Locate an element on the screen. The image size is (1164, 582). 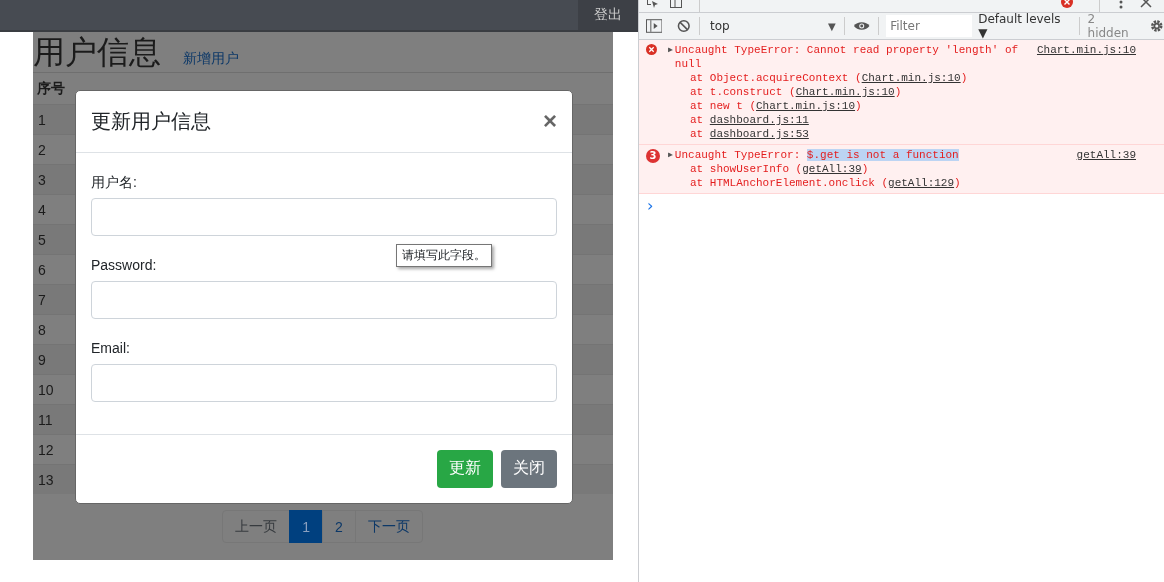
table-cell-text: 10 is located at coordinates (46, 389).